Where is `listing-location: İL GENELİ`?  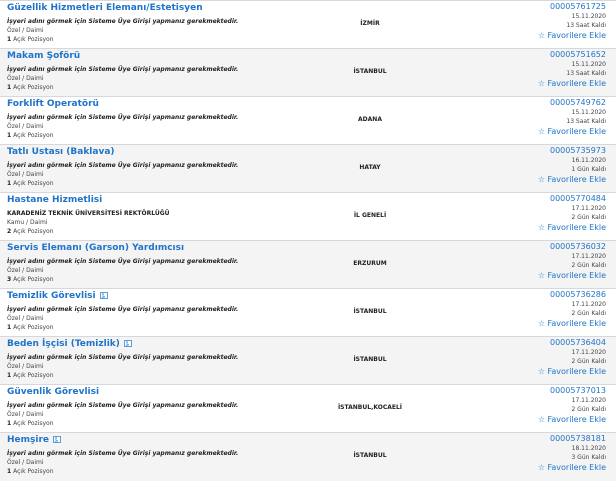 listing-location: İL GENELİ is located at coordinates (370, 215).